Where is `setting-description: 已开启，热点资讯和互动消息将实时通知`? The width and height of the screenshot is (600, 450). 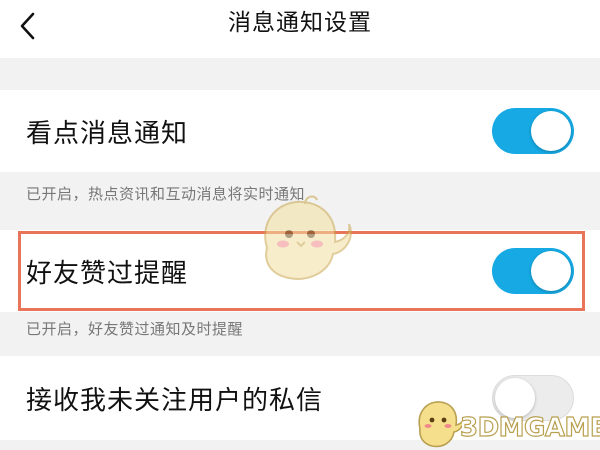 setting-description: 已开启，热点资讯和互动消息将实时通知 is located at coordinates (166, 194).